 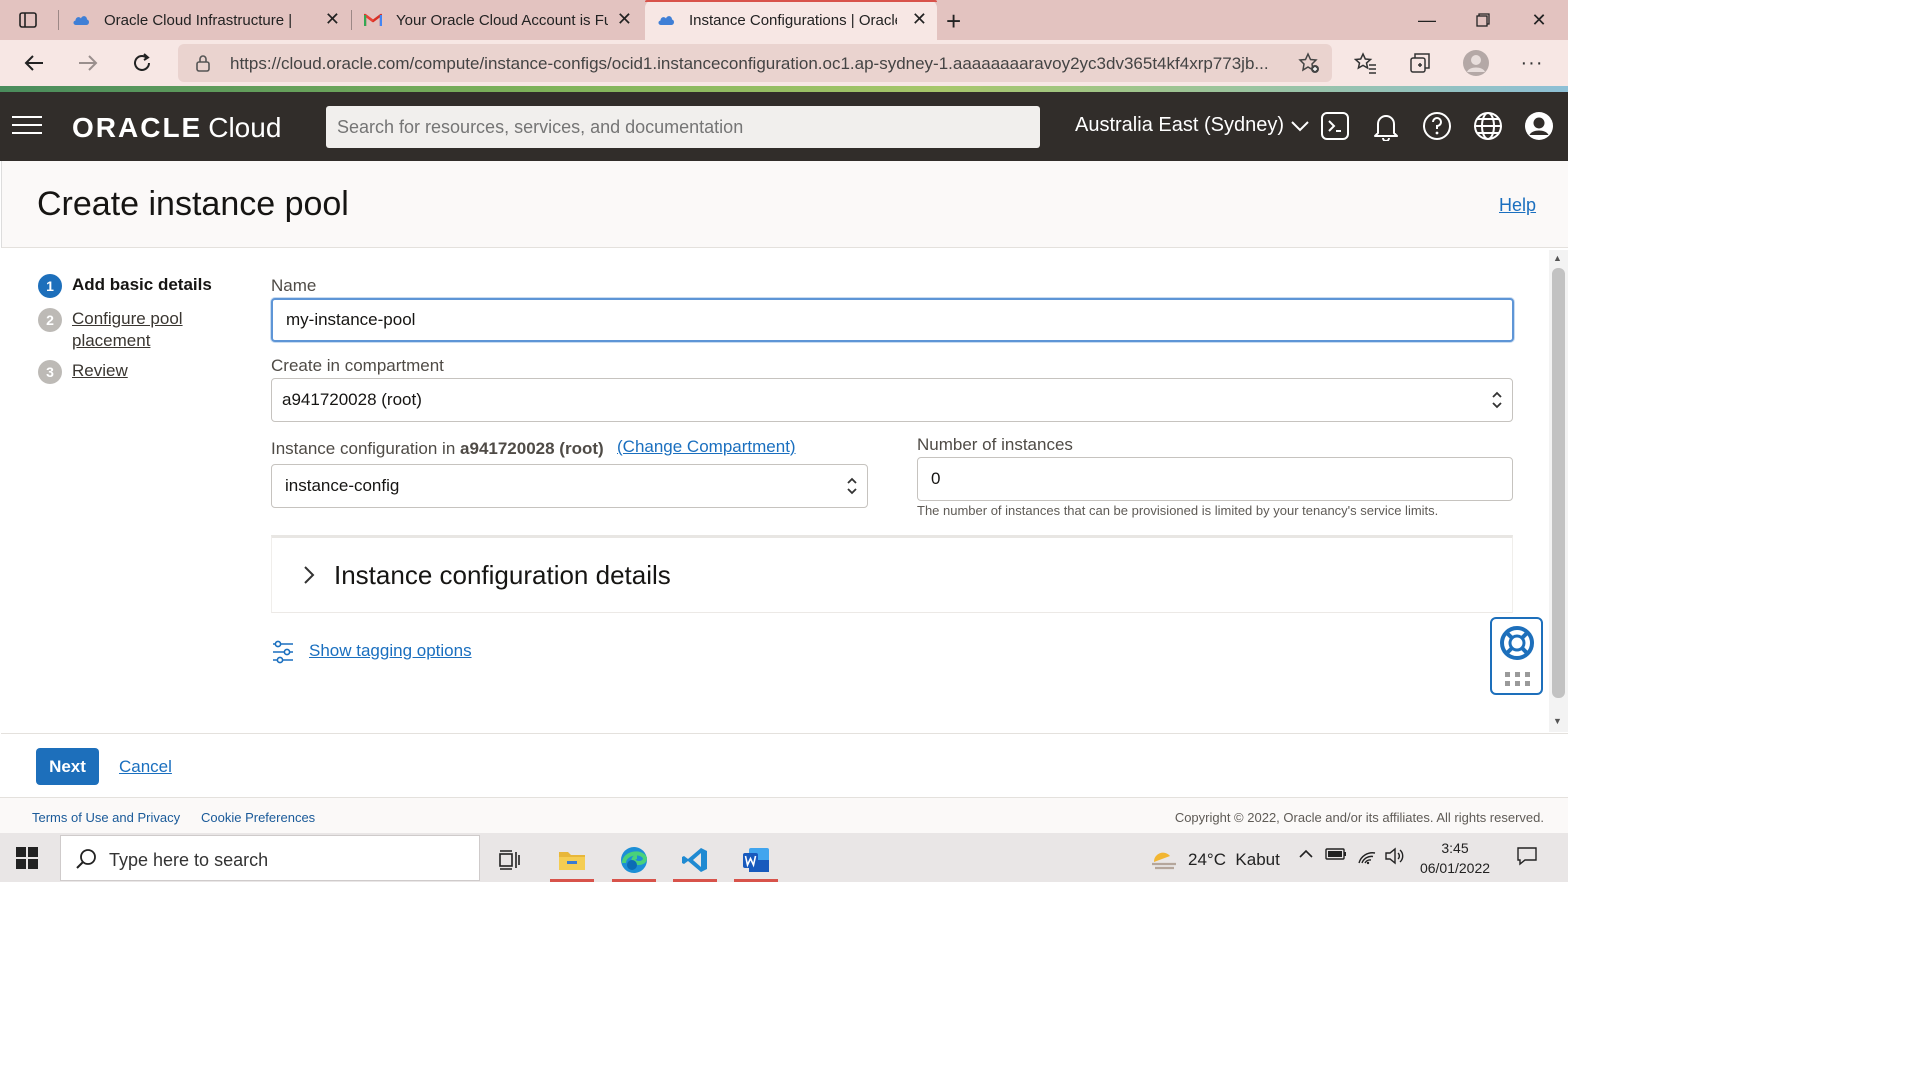 I want to click on favorite-add-icon, so click(x=1309, y=65).